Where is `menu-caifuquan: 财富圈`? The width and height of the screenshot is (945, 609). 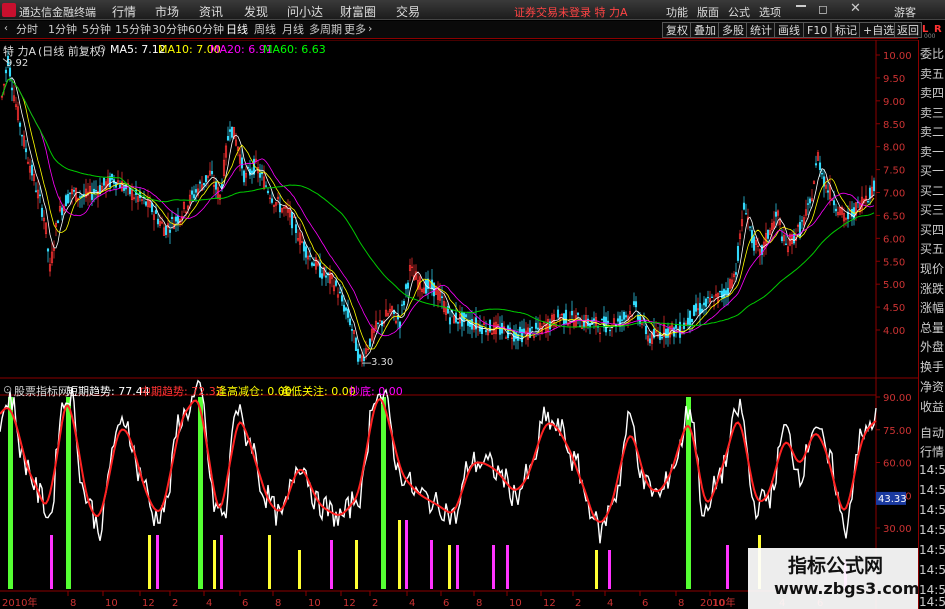 menu-caifuquan: 财富圈 is located at coordinates (358, 11).